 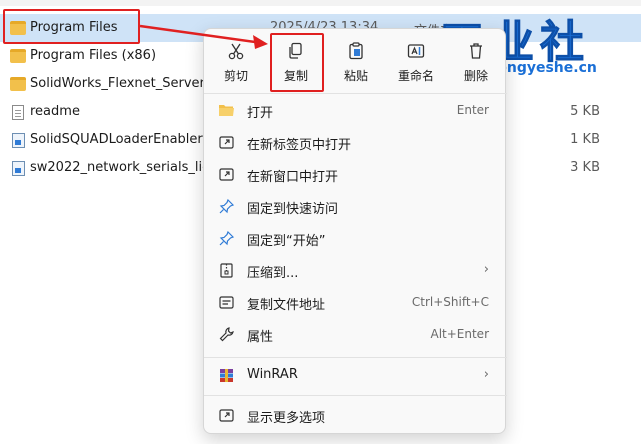 What do you see at coordinates (286, 305) in the screenshot?
I see `menu-item-label: 复制文件地址` at bounding box center [286, 305].